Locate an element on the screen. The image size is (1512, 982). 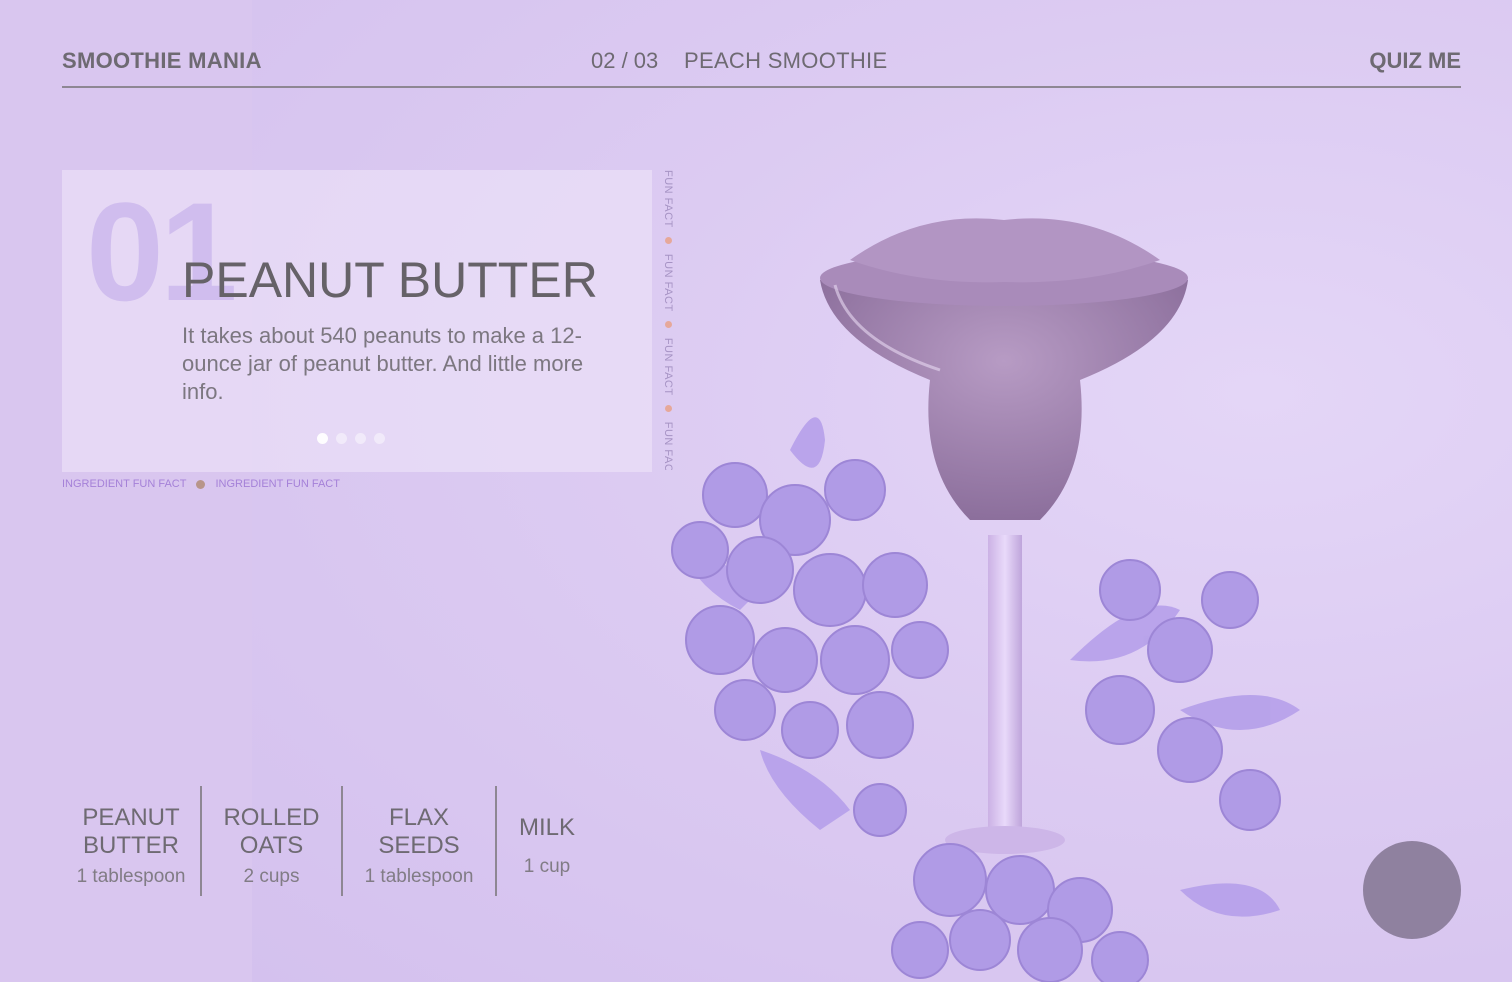
ingredient-name: MILK is located at coordinates (546, 827).